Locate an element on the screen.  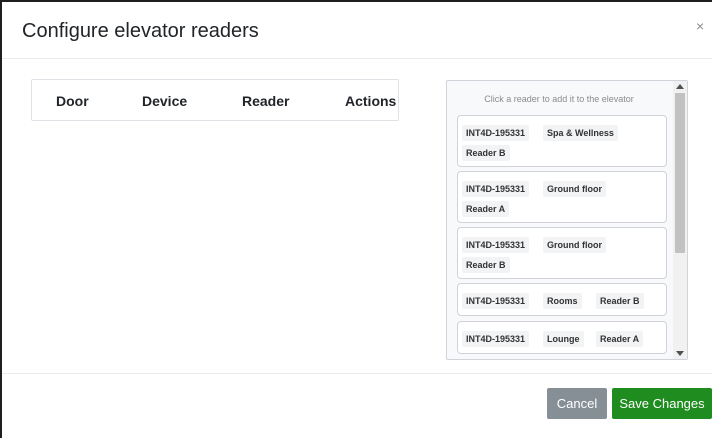
reader-card: INT4D-195331 Spa & Wellness Reader B is located at coordinates (562, 141).